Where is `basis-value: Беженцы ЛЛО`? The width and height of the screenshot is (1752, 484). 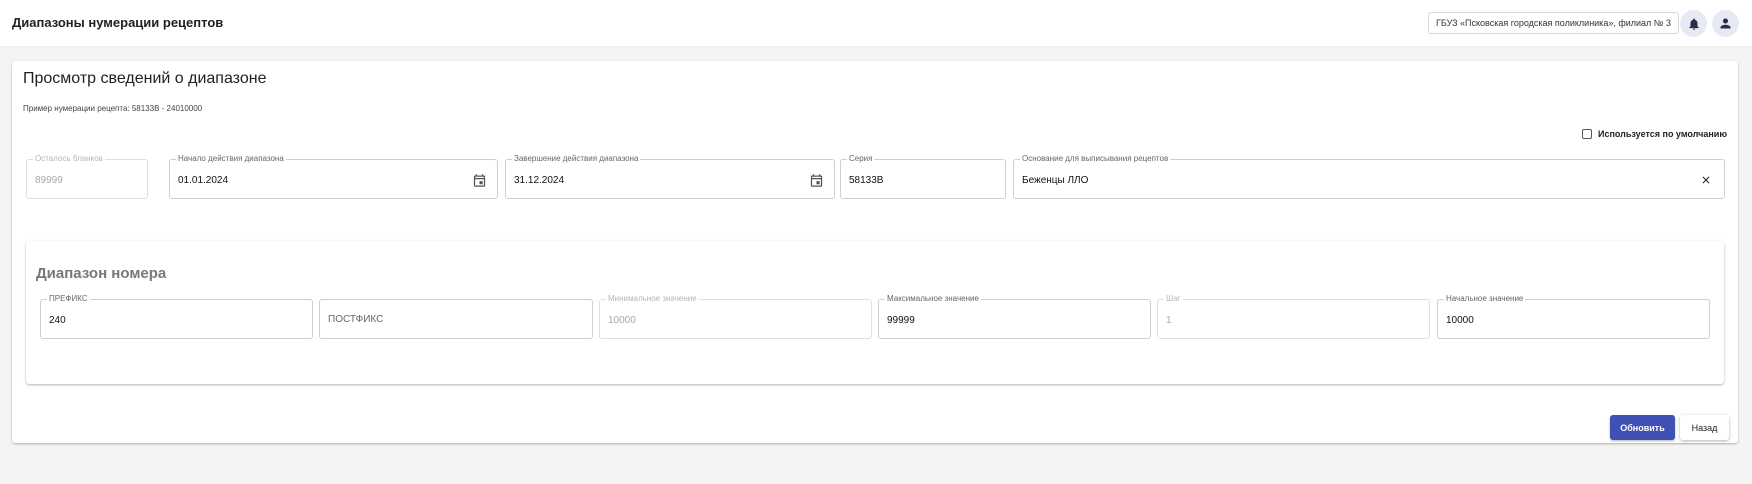 basis-value: Беженцы ЛЛО is located at coordinates (1055, 180).